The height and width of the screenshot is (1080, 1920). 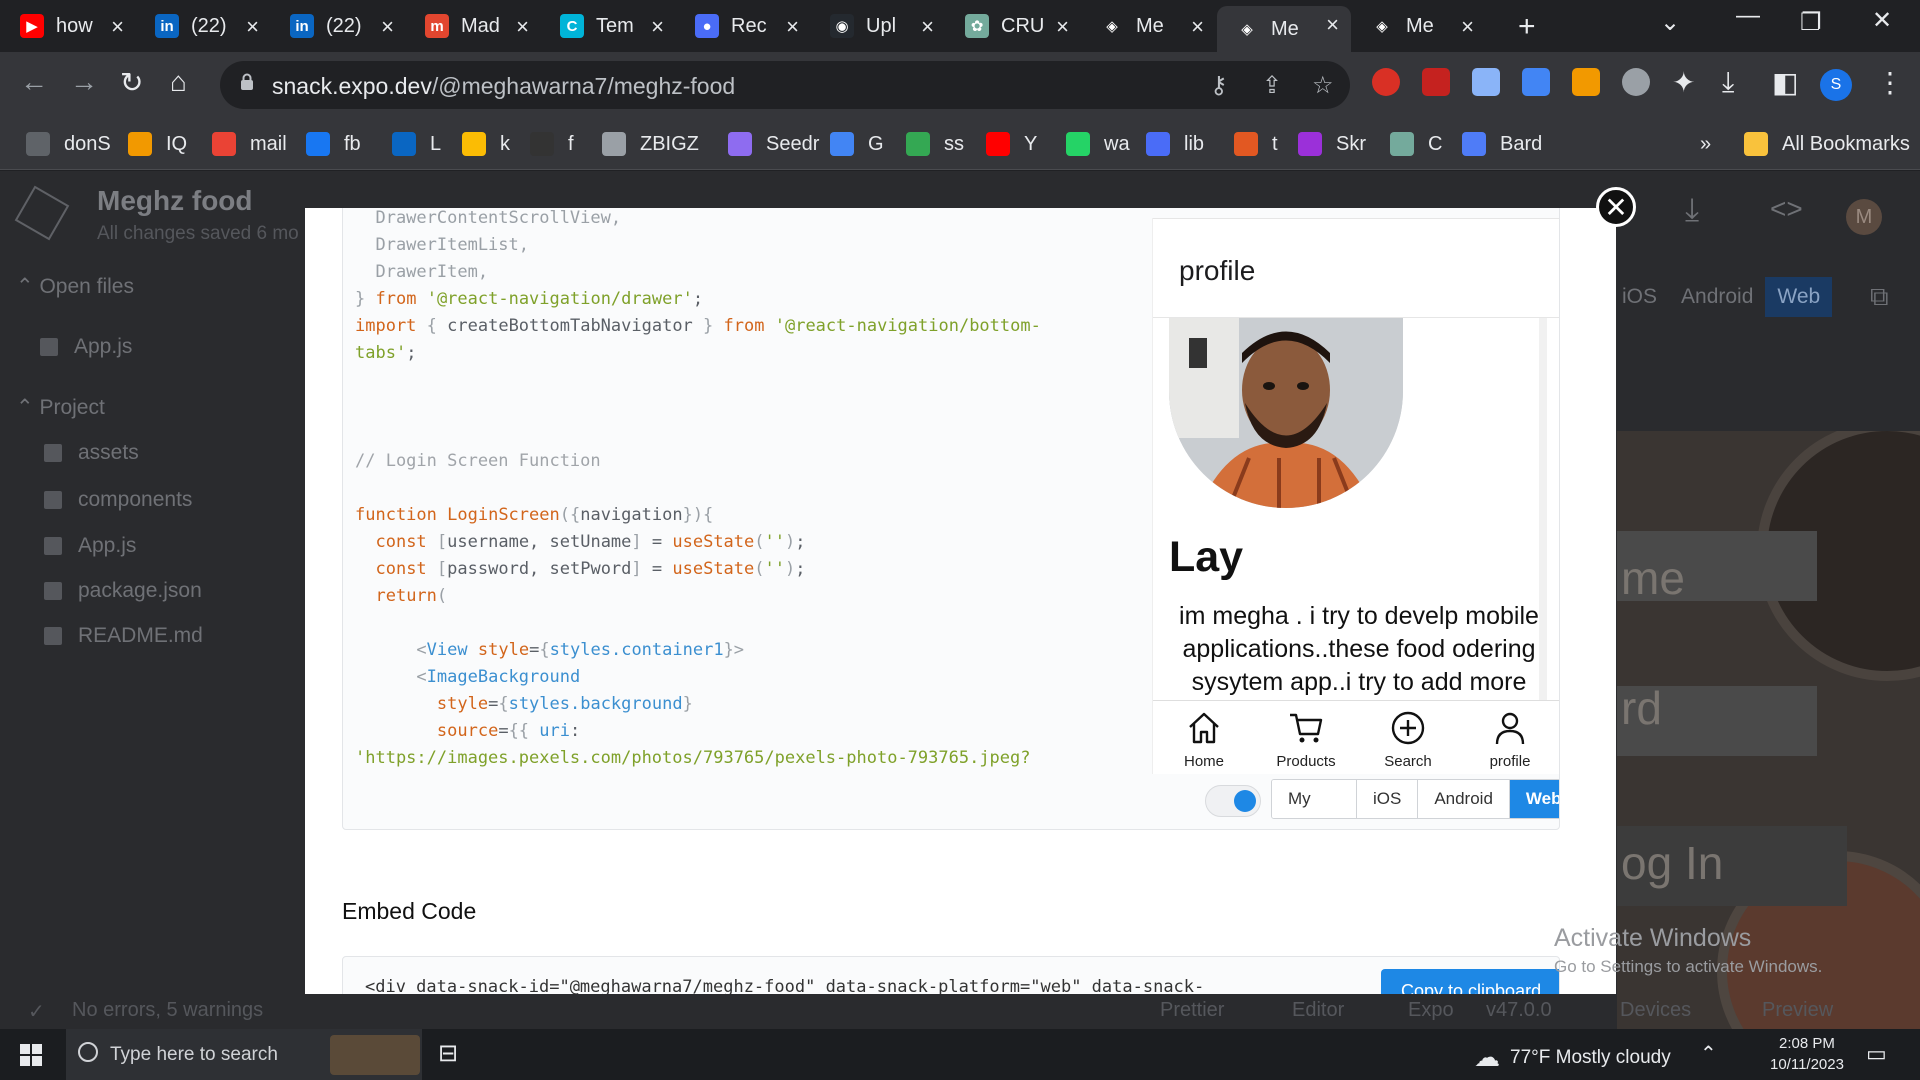 I want to click on file-tree-item: README.md, so click(x=123, y=636).